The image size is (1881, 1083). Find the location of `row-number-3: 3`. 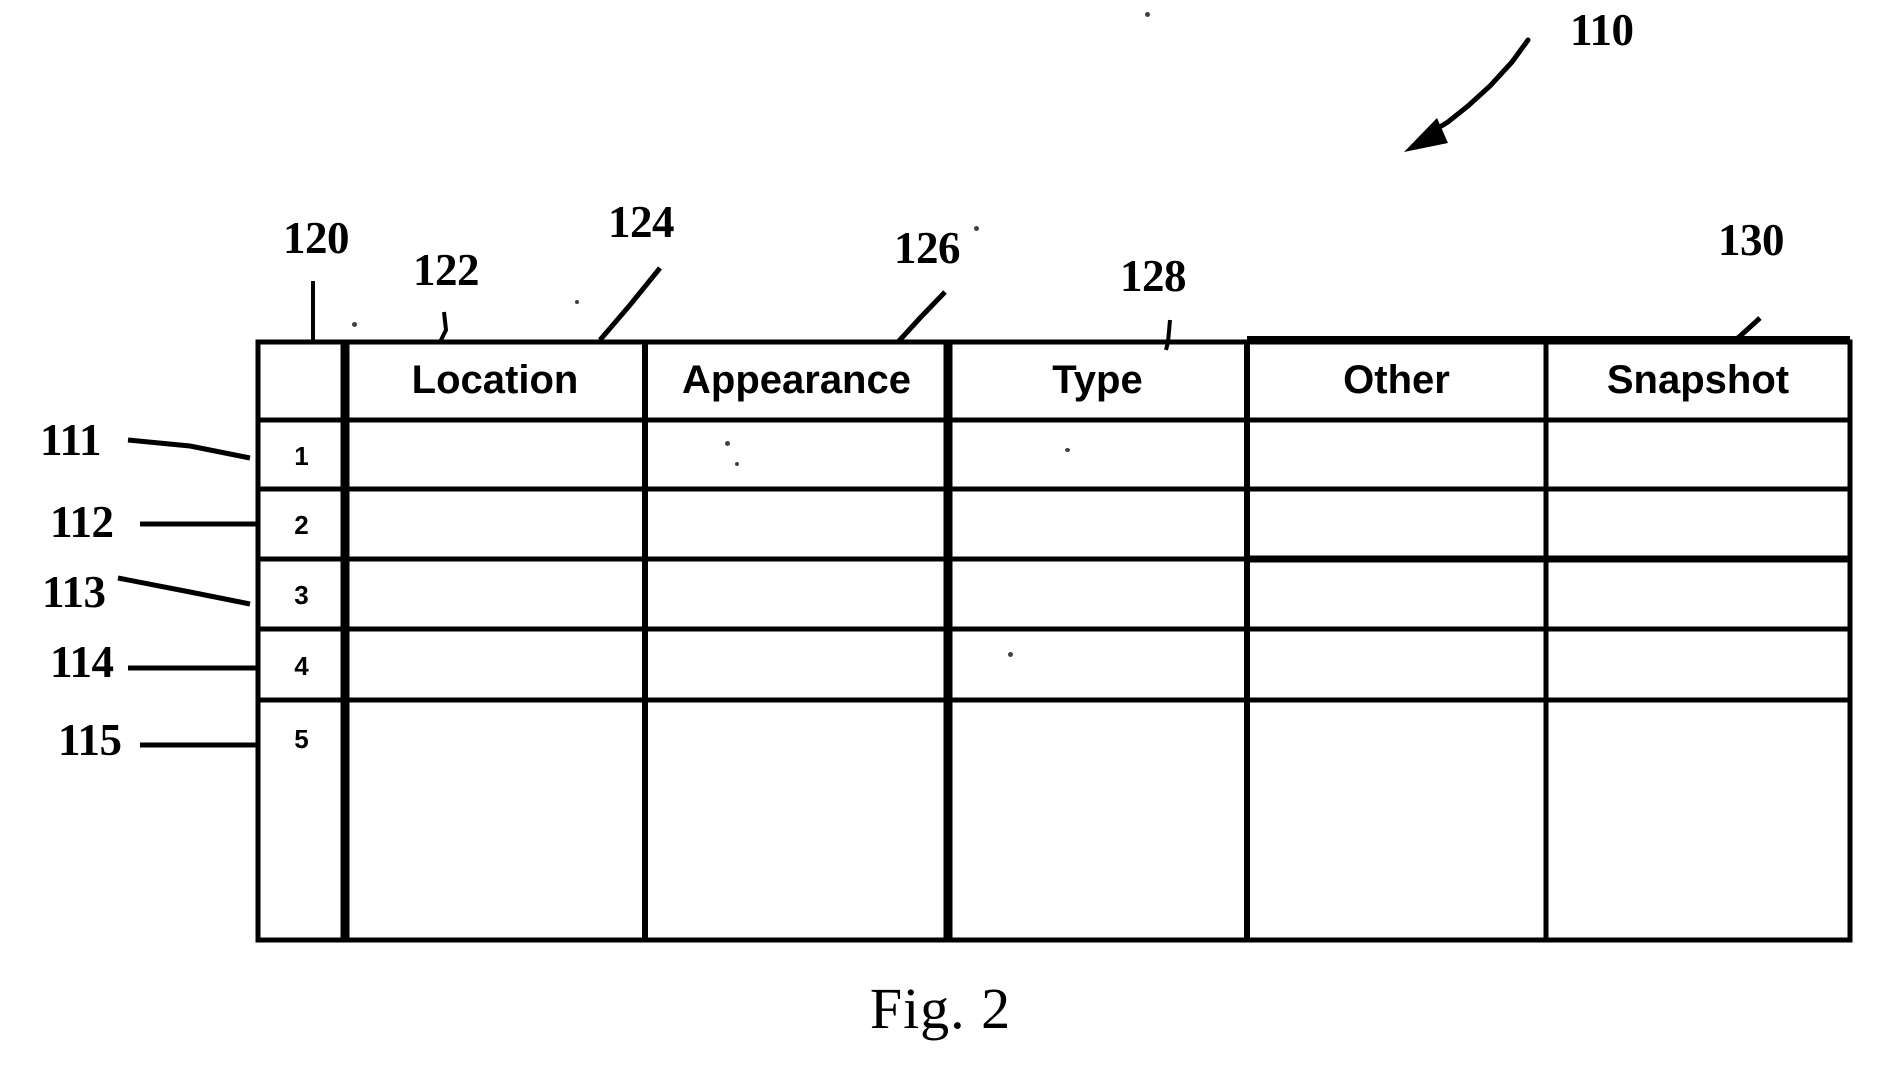

row-number-3: 3 is located at coordinates (301, 595).